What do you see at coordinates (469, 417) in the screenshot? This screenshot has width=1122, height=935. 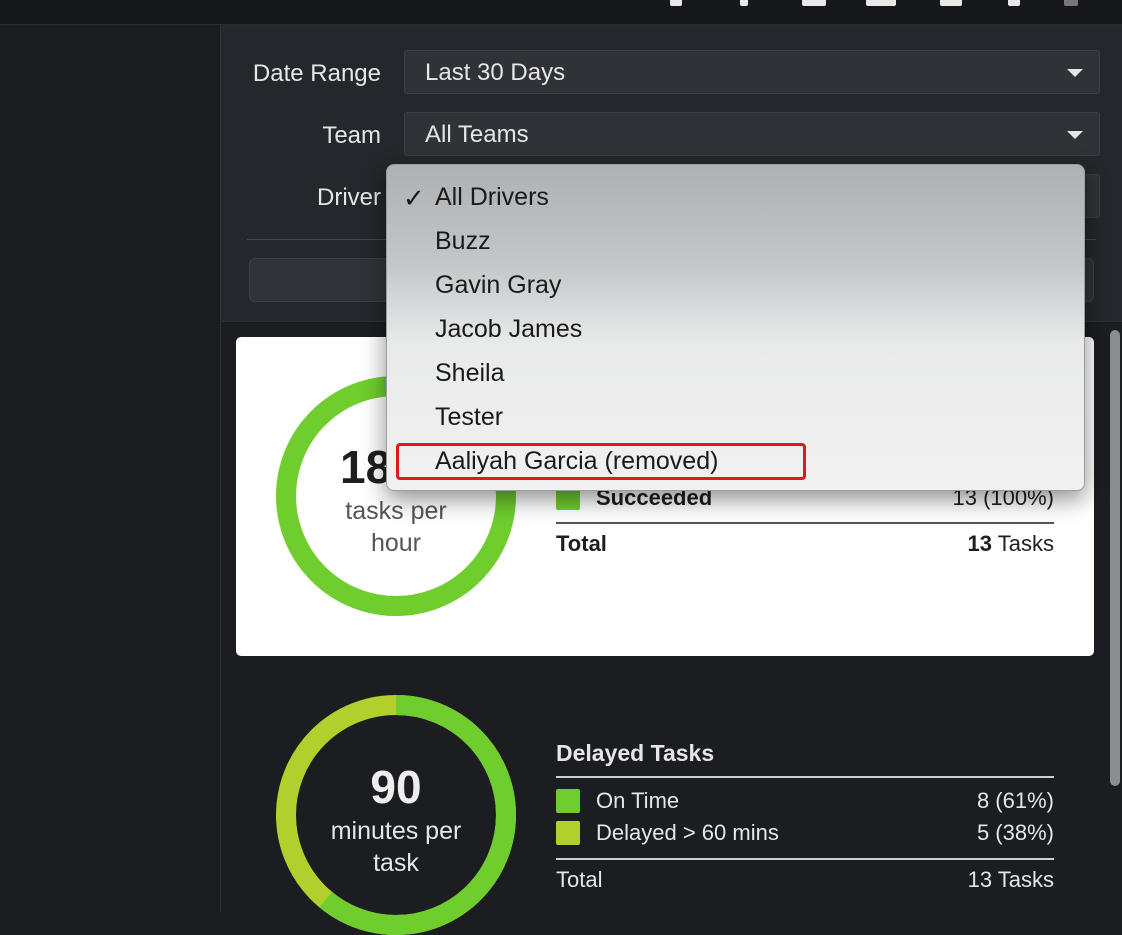 I see `dropdown-option: Tester` at bounding box center [469, 417].